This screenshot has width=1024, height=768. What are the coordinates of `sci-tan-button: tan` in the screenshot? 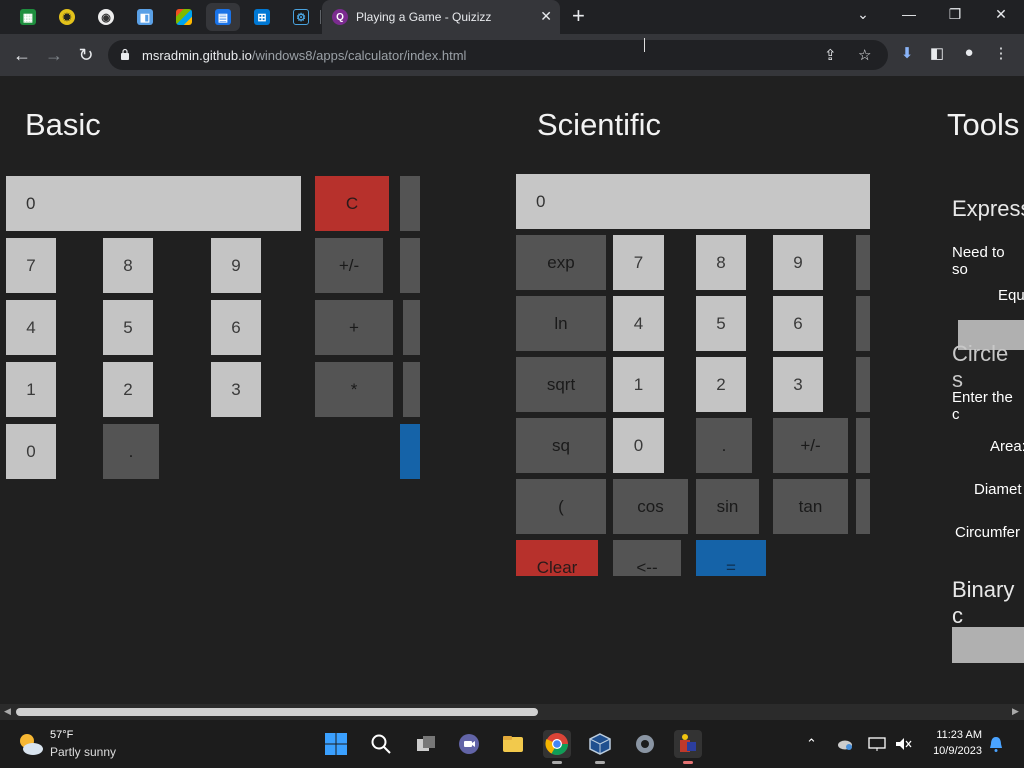 It's located at (810, 506).